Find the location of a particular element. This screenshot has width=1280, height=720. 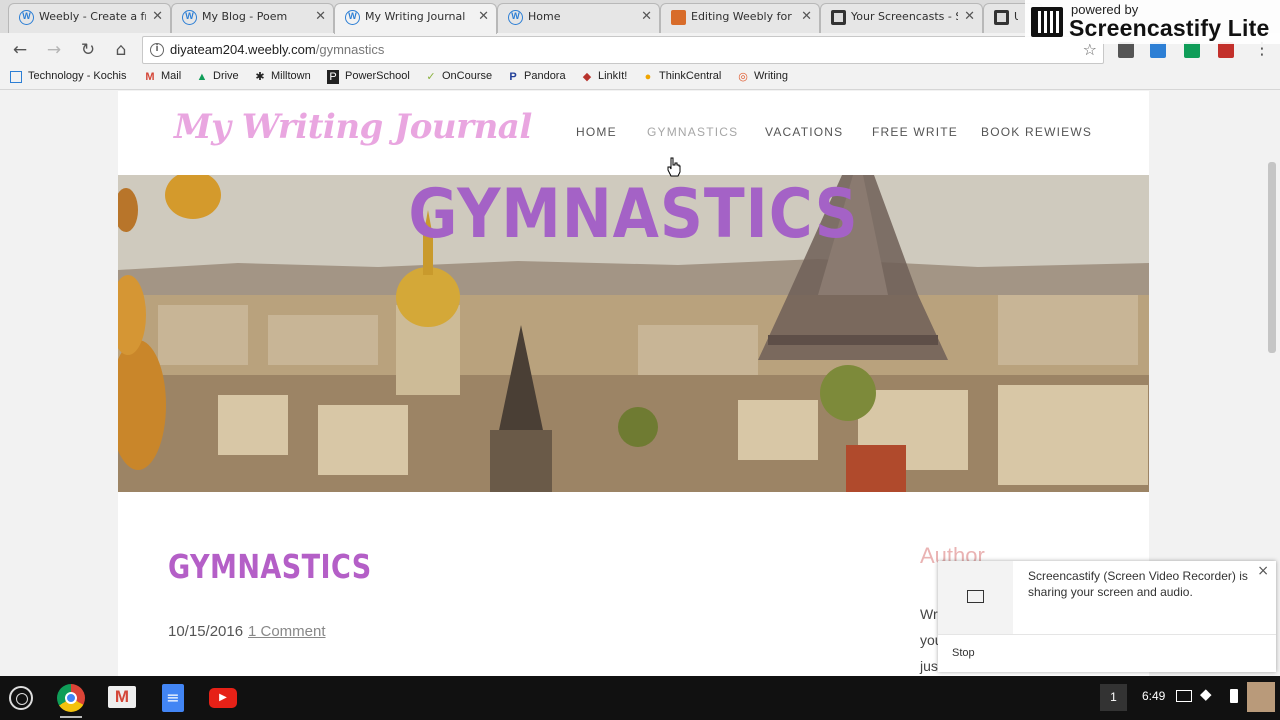

bookmark-label: Mail is located at coordinates (171, 76).